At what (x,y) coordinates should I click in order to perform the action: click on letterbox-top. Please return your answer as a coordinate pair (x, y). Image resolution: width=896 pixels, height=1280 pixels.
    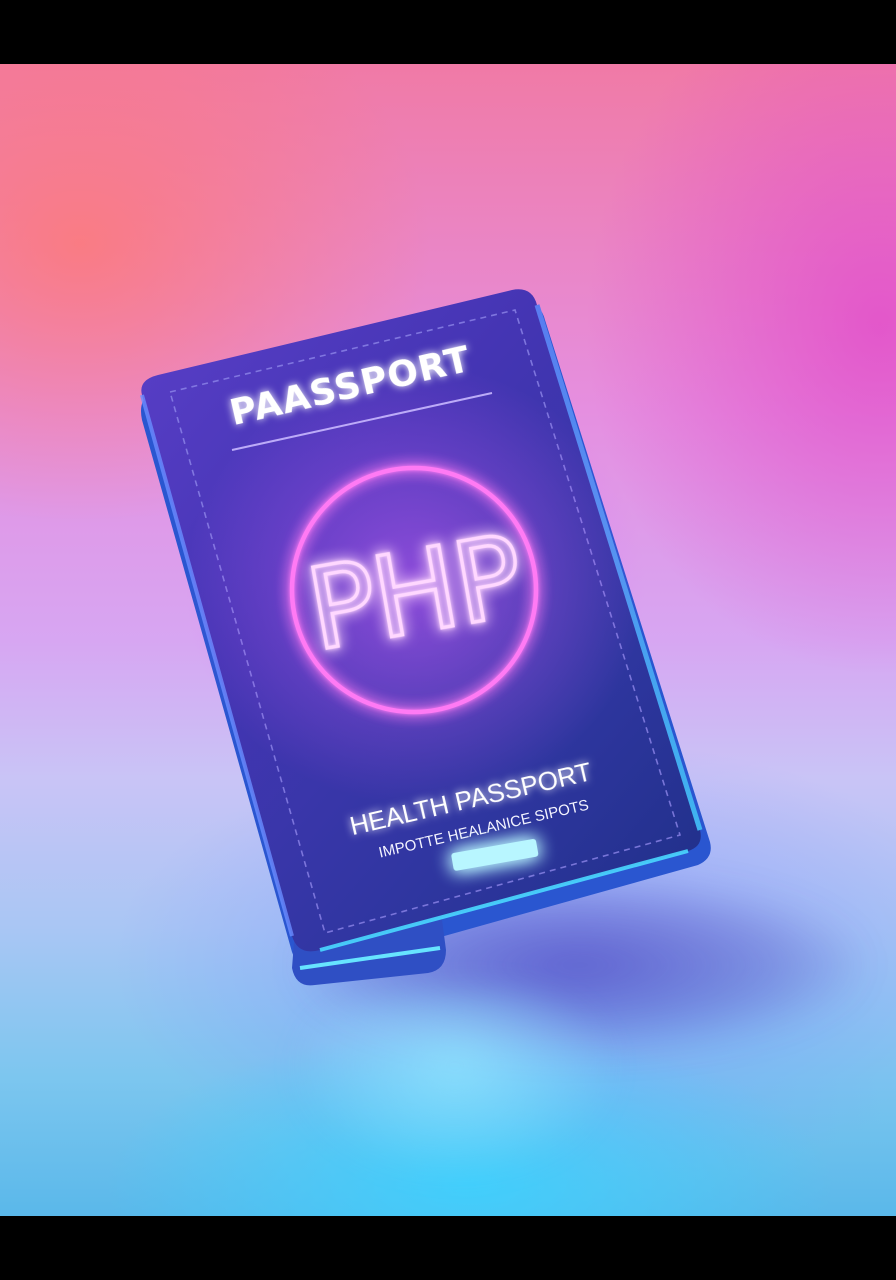
    Looking at the image, I should click on (448, 32).